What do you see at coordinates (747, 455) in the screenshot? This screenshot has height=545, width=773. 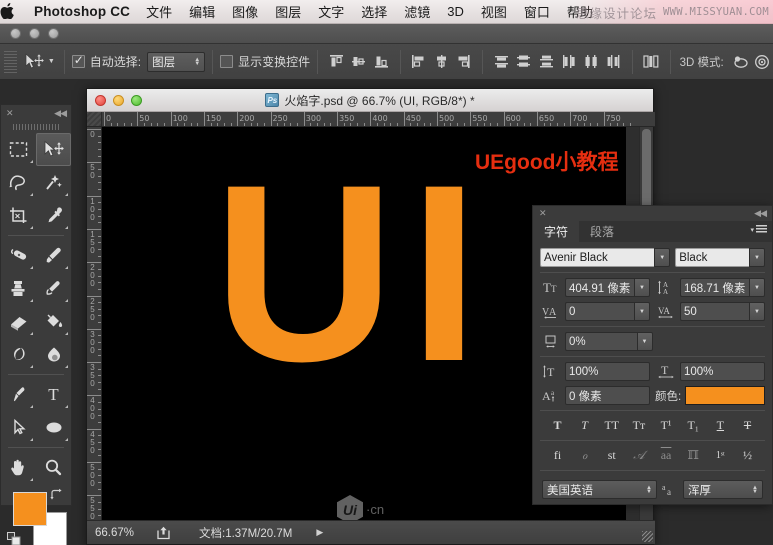 I see `fractions-icon: ½` at bounding box center [747, 455].